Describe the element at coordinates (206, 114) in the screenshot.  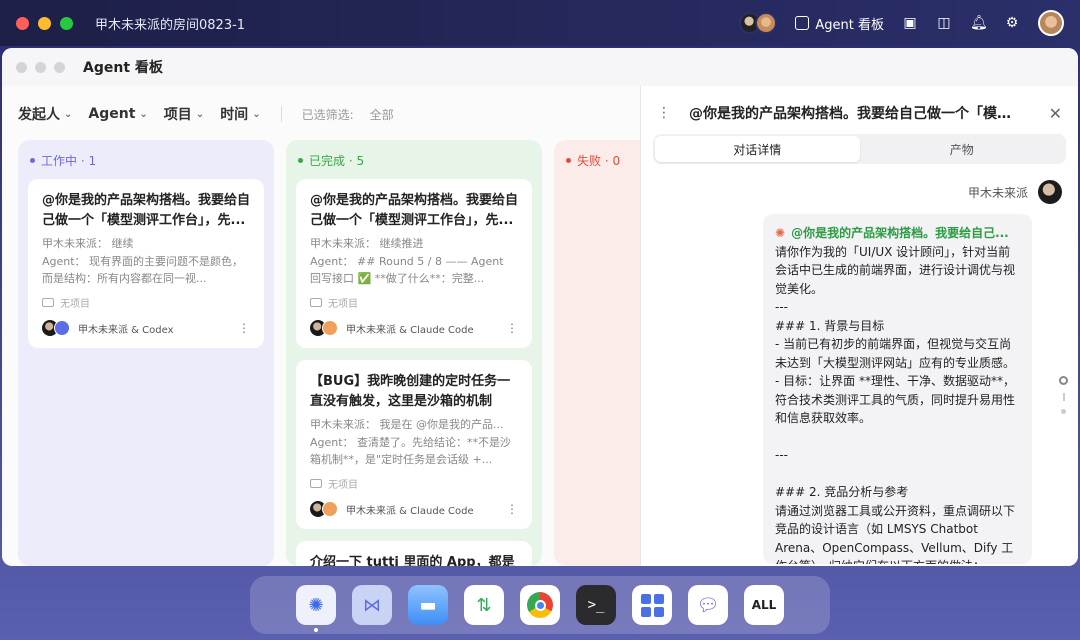
I see `filter-bar: 发起人 ⌄ Agent ⌄ 项目 ⌄ 时间 ⌄ 已选筛选: 全部` at that location.